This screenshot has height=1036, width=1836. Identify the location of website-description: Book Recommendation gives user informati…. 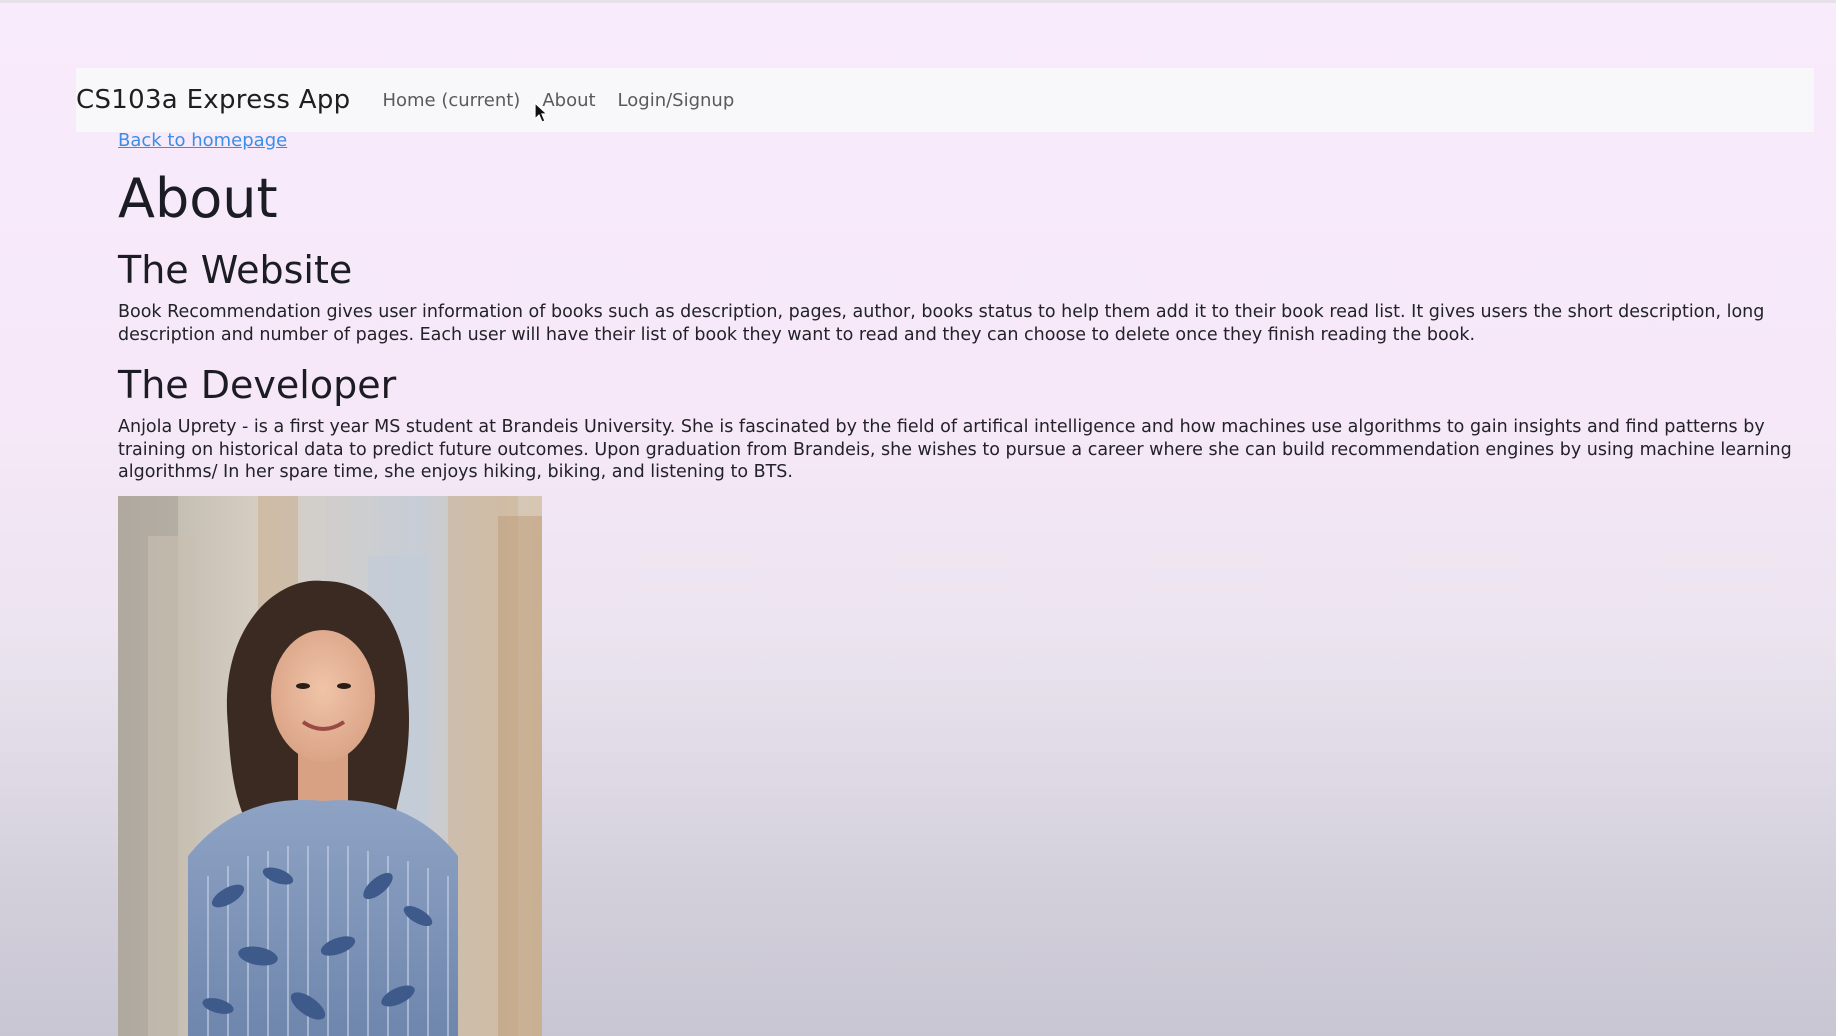
(941, 323).